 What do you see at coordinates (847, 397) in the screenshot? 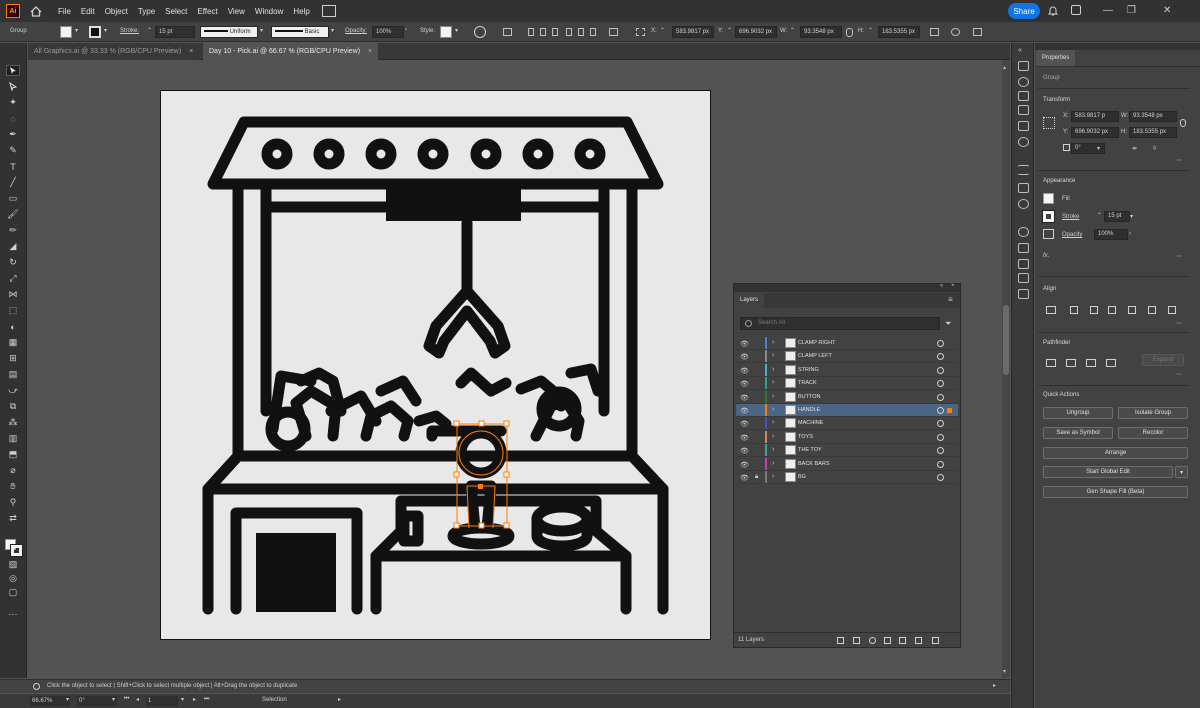
I see `layer-row: 👁︎ › BUTTON` at bounding box center [847, 397].